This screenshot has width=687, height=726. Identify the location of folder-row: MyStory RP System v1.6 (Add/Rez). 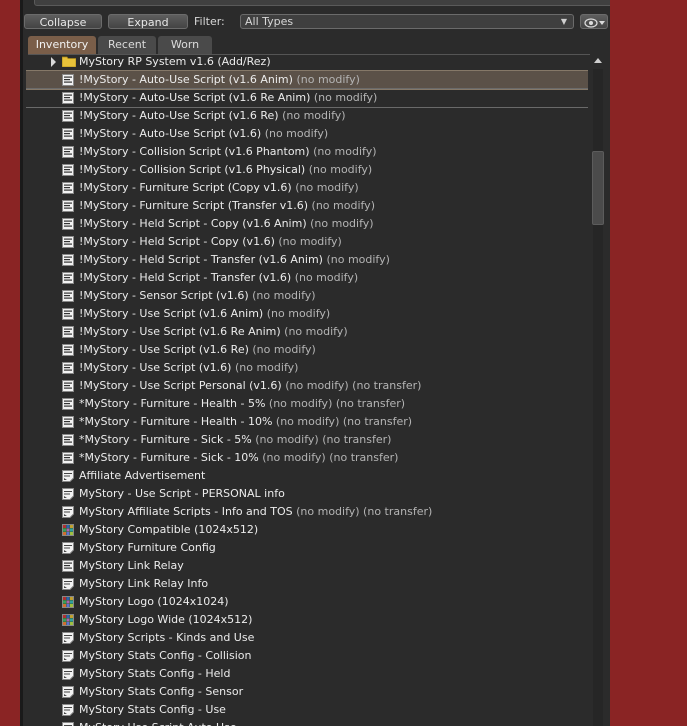
(307, 63).